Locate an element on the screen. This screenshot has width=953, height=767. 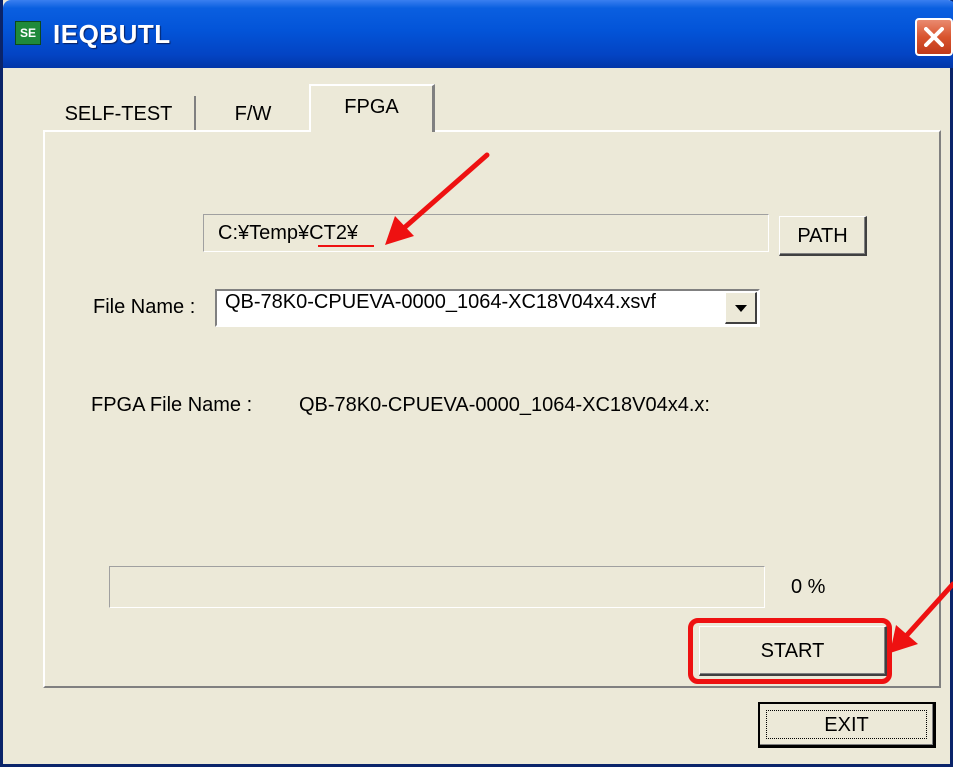
window-title: IEQBUTL is located at coordinates (112, 34).